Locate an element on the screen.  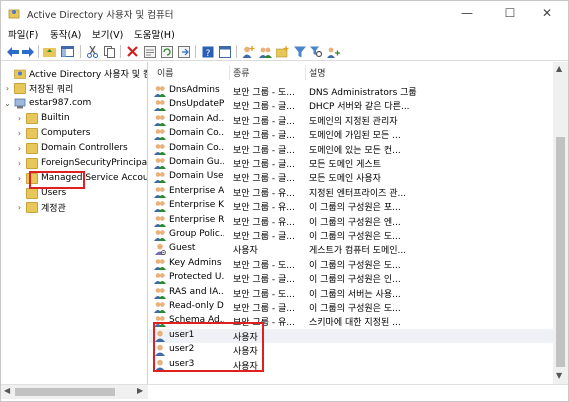
maximize-icon: ☐ is located at coordinates (510, 13).